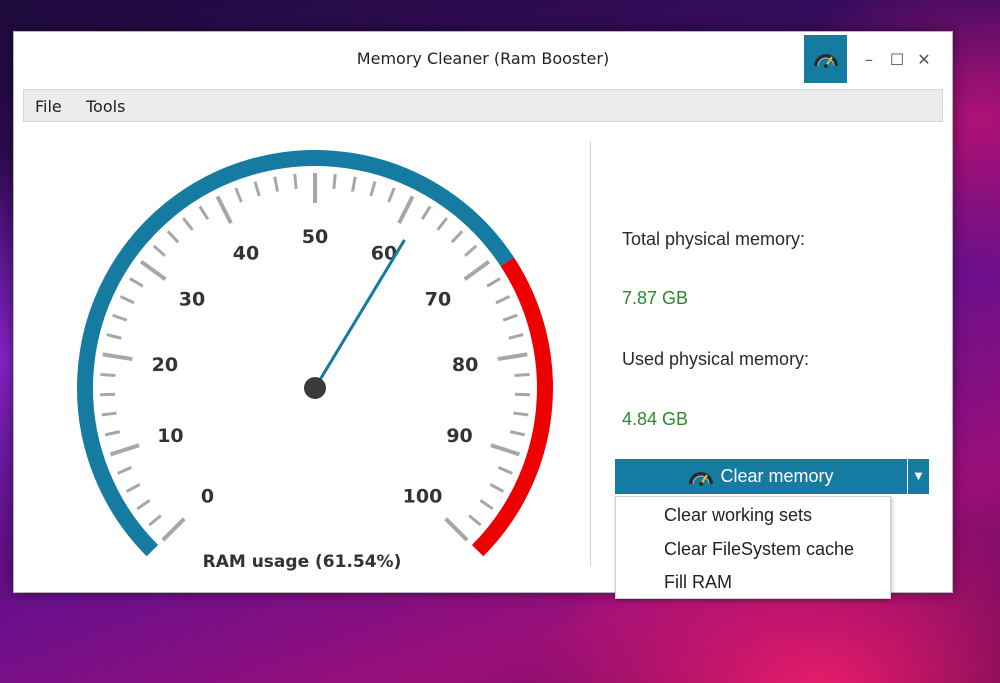  What do you see at coordinates (423, 496) in the screenshot?
I see `gauge-tick-label: 100` at bounding box center [423, 496].